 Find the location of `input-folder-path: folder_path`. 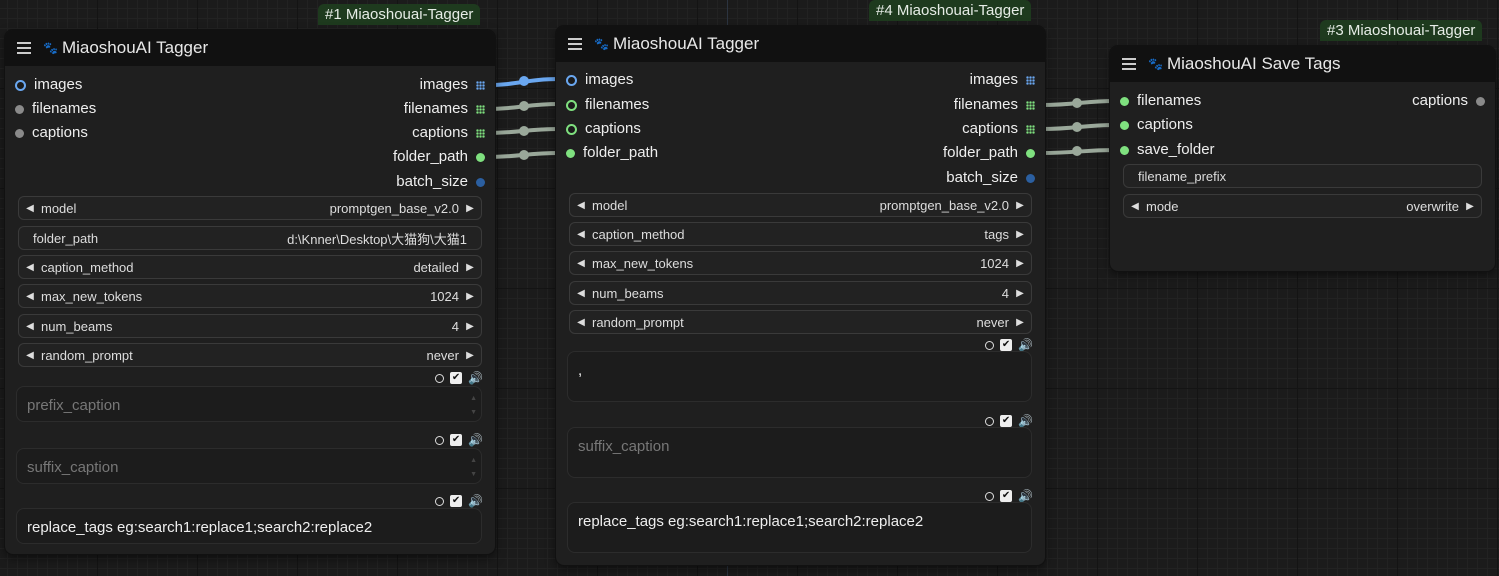

input-folder-path: folder_path is located at coordinates (612, 153).